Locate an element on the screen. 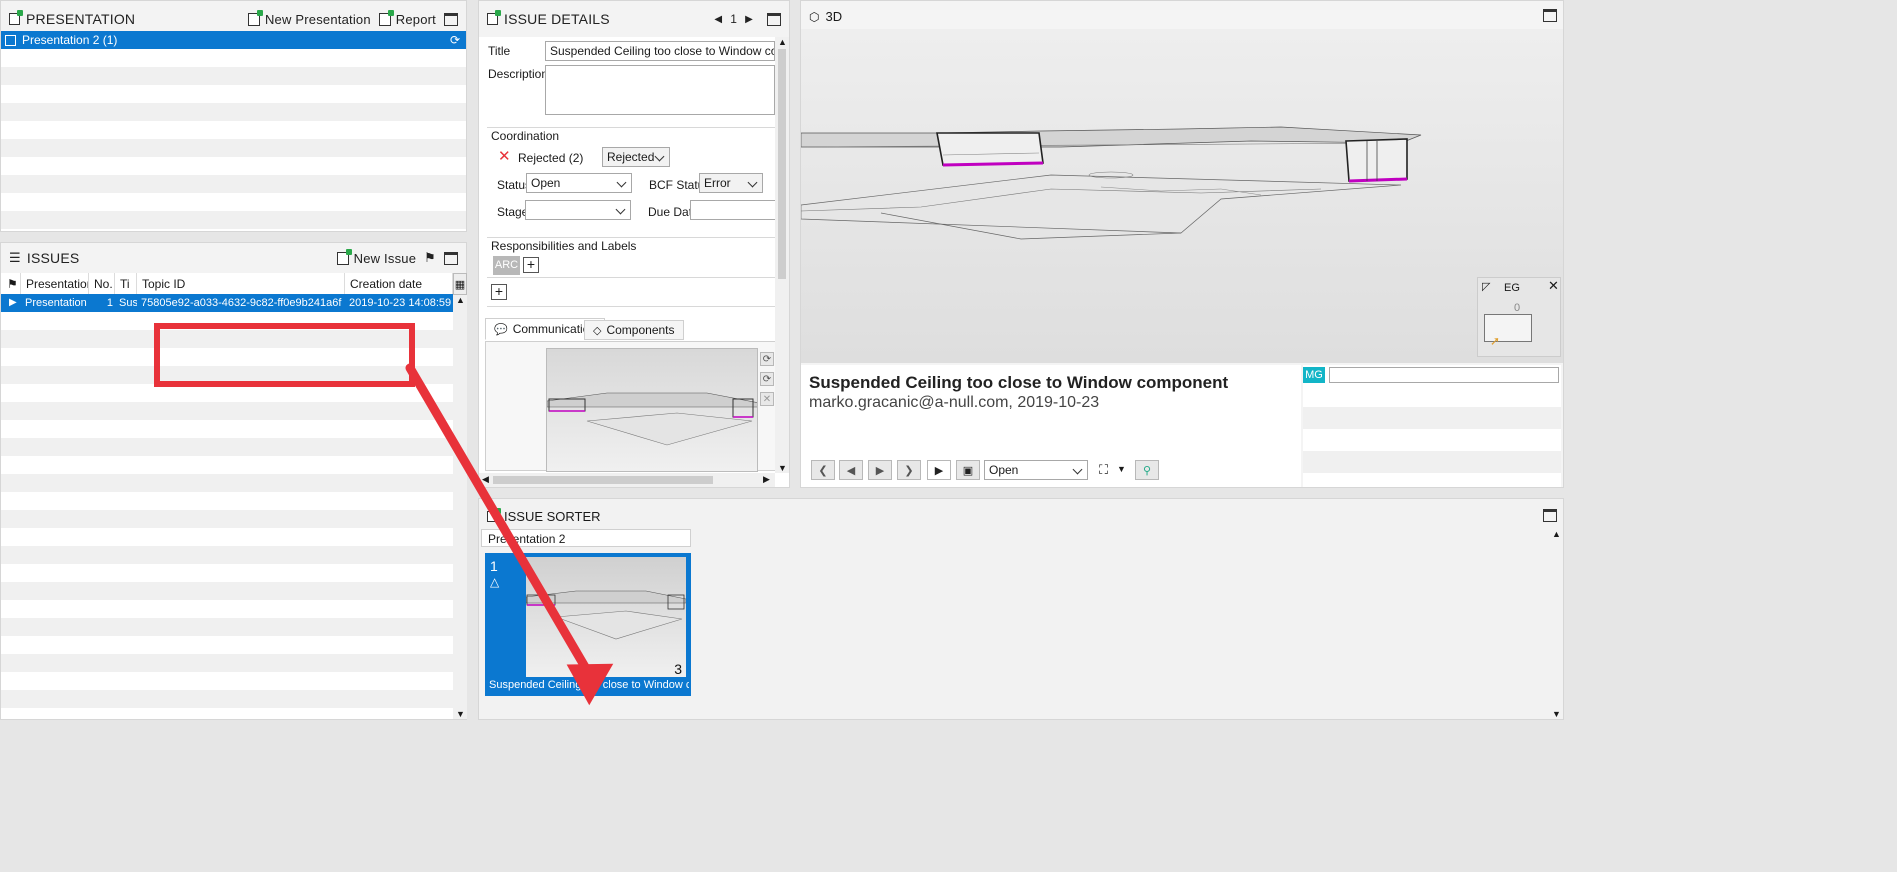 The height and width of the screenshot is (872, 1897). presentation-list-empty is located at coordinates (233, 139).